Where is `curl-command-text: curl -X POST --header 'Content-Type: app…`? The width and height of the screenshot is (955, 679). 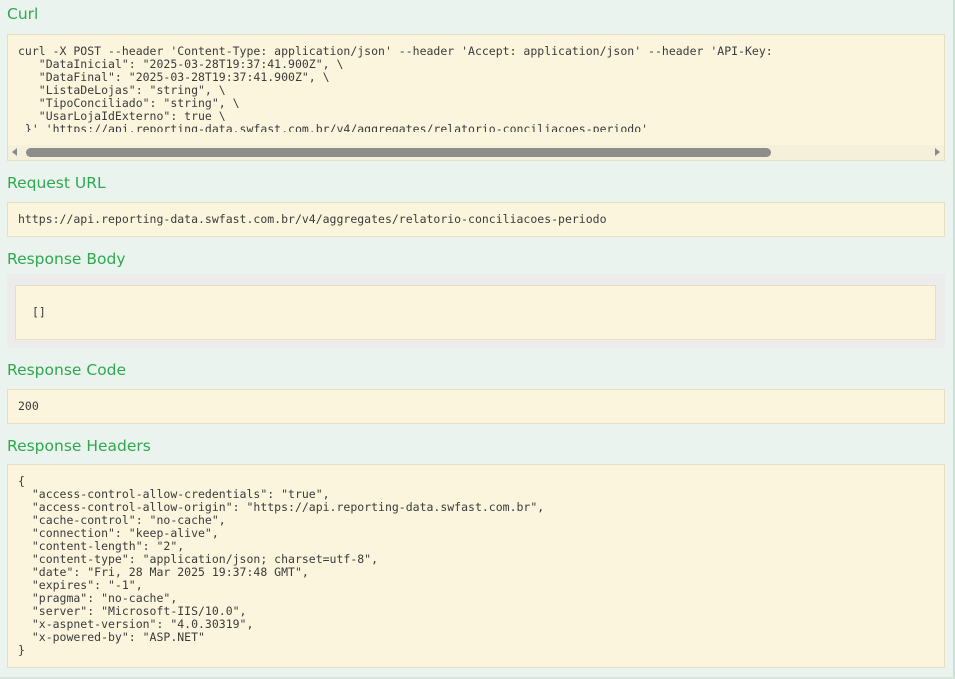 curl-command-text: curl -X POST --header 'Content-Type: app… is located at coordinates (476, 89).